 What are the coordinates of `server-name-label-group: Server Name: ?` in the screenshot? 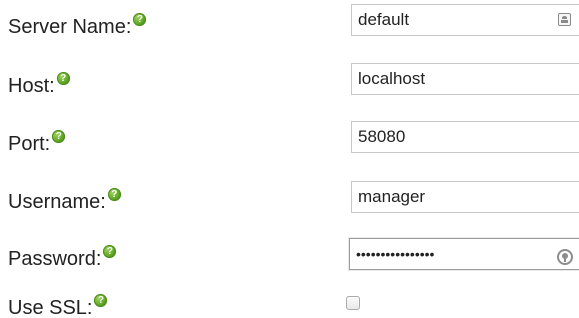 It's located at (77, 26).